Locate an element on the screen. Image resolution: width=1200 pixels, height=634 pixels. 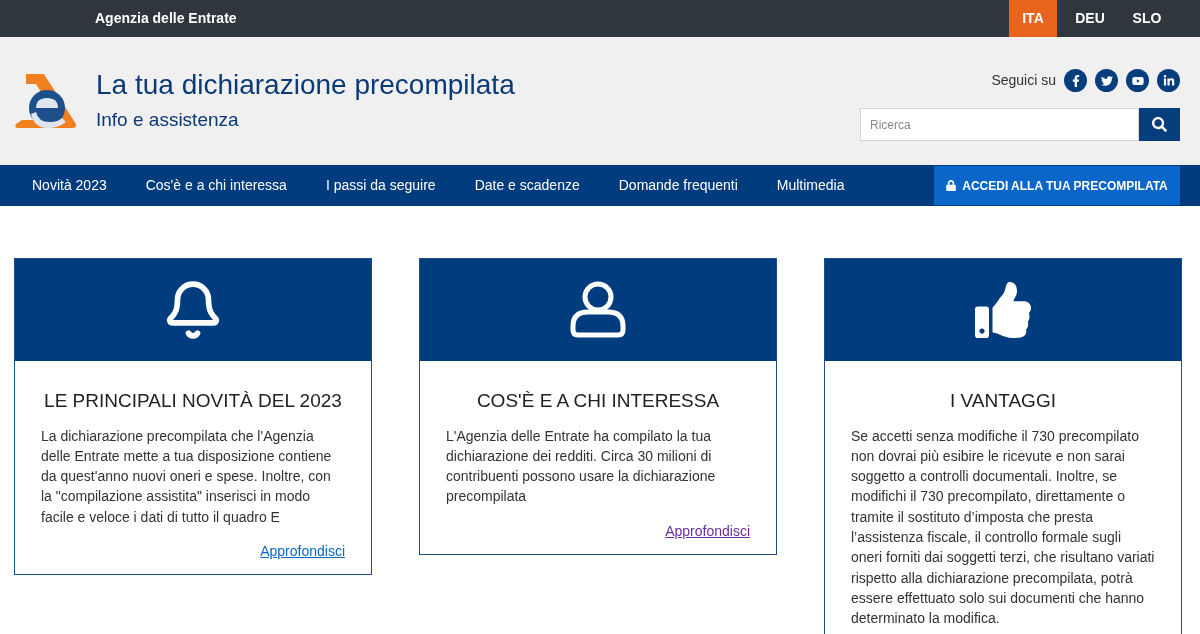
search-icon is located at coordinates (1159, 124).